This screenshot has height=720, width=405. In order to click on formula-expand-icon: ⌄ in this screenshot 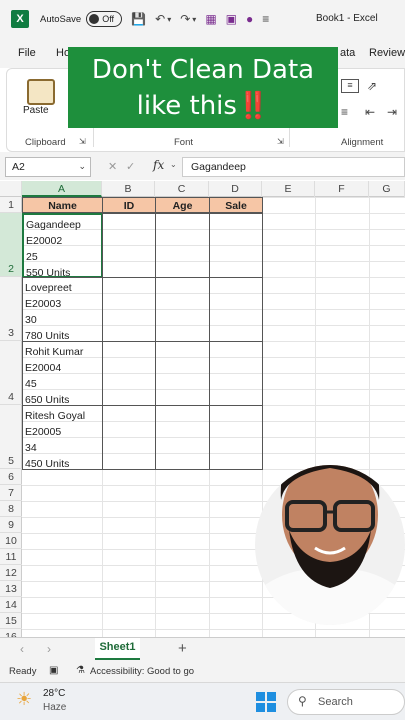, I will do `click(173, 164)`.